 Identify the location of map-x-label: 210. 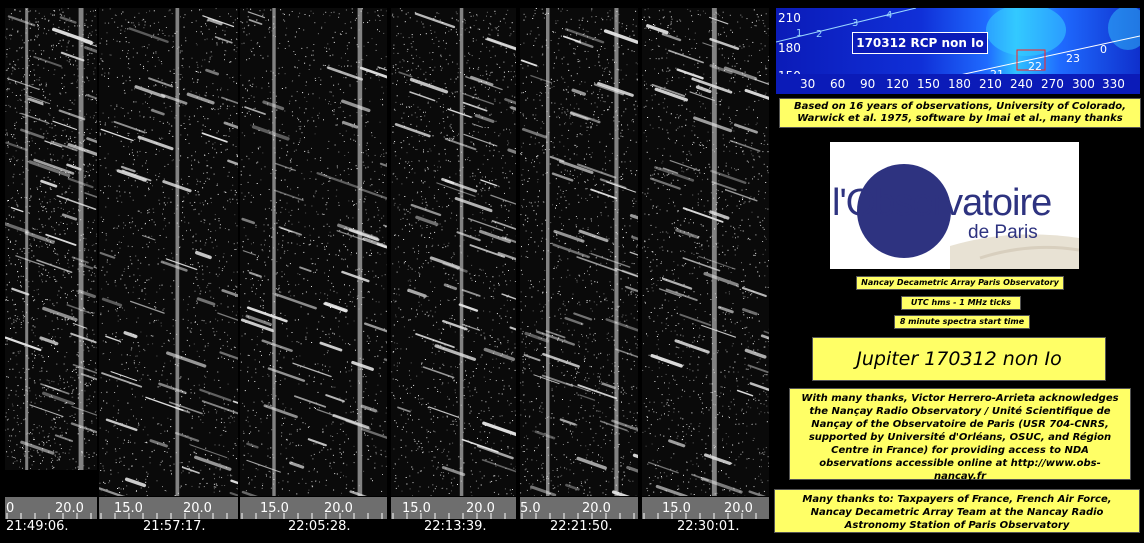
(990, 84).